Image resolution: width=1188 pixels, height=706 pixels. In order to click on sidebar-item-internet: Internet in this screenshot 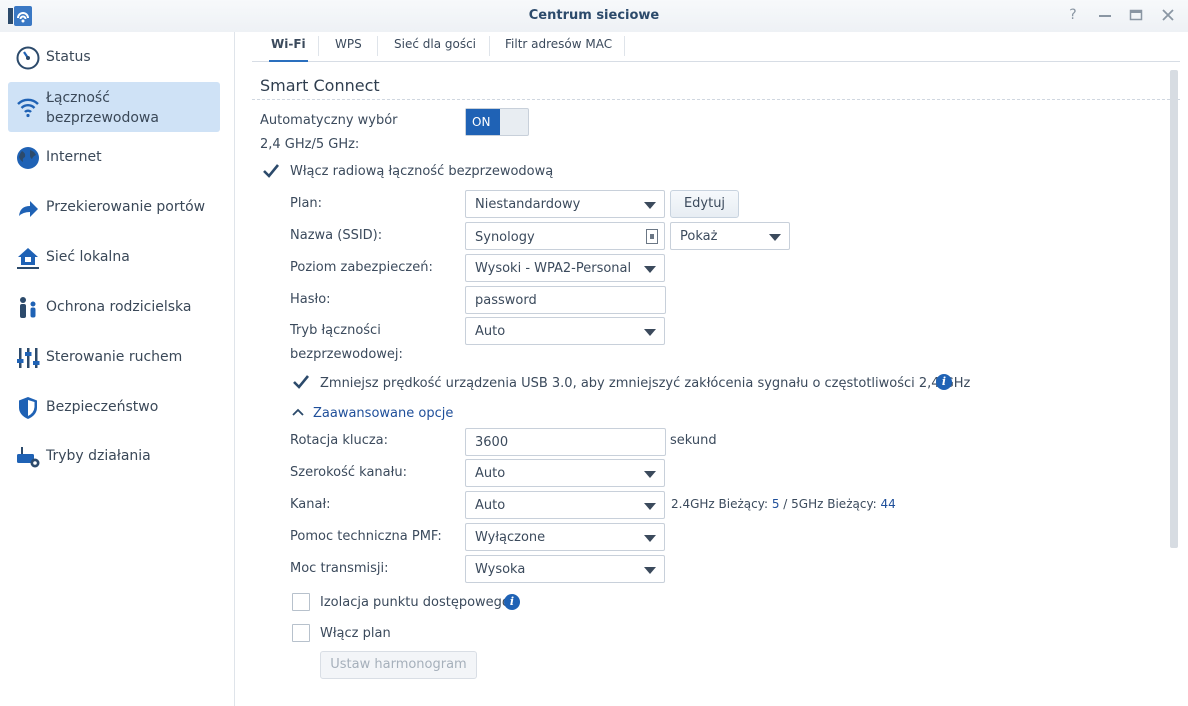, I will do `click(114, 158)`.